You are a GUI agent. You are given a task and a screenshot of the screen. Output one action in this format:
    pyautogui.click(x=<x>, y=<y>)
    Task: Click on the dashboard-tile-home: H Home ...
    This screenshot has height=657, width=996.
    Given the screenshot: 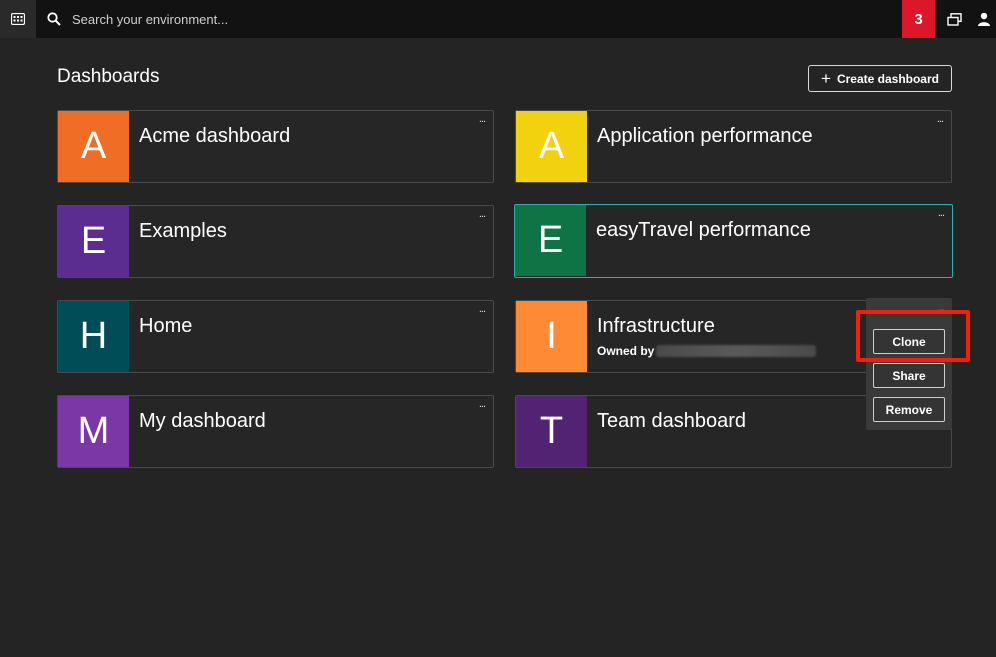 What is the action you would take?
    pyautogui.click(x=275, y=336)
    